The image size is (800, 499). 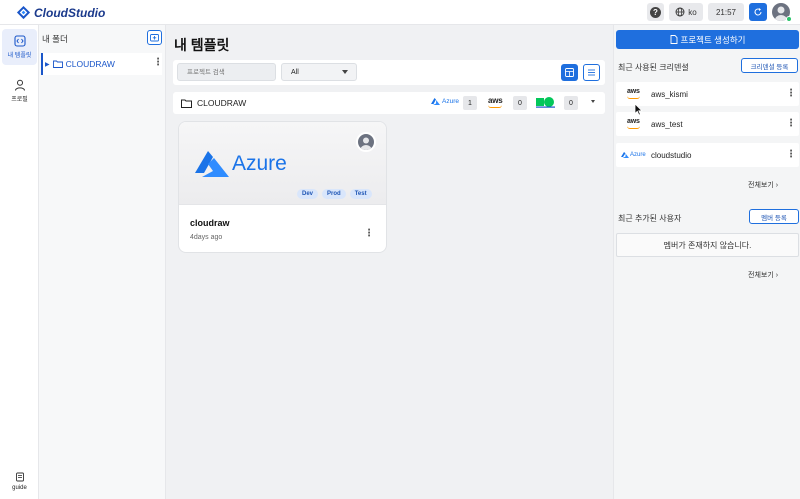 What do you see at coordinates (259, 163) in the screenshot?
I see `azure-brand-text: Azure` at bounding box center [259, 163].